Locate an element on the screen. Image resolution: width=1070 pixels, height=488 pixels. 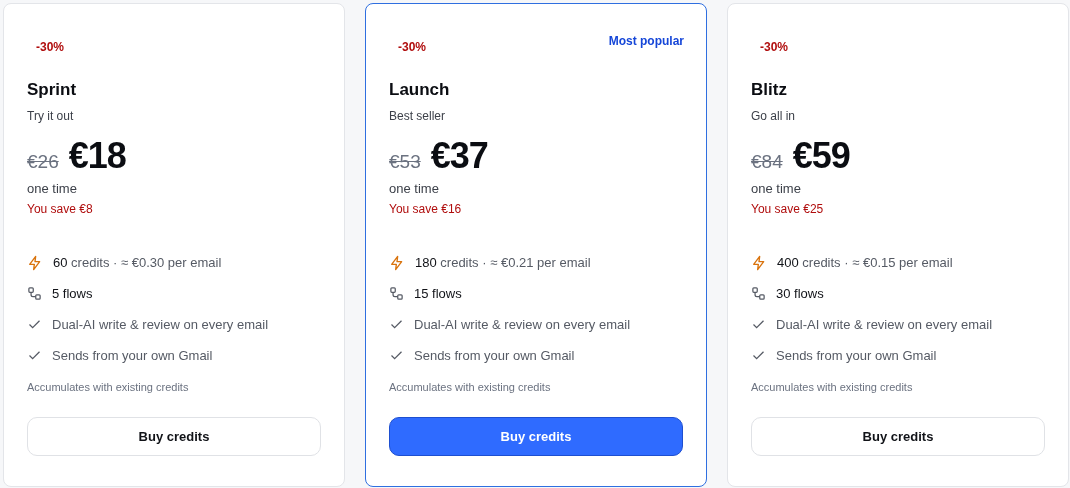
feature-text: 15 flows is located at coordinates (438, 293).